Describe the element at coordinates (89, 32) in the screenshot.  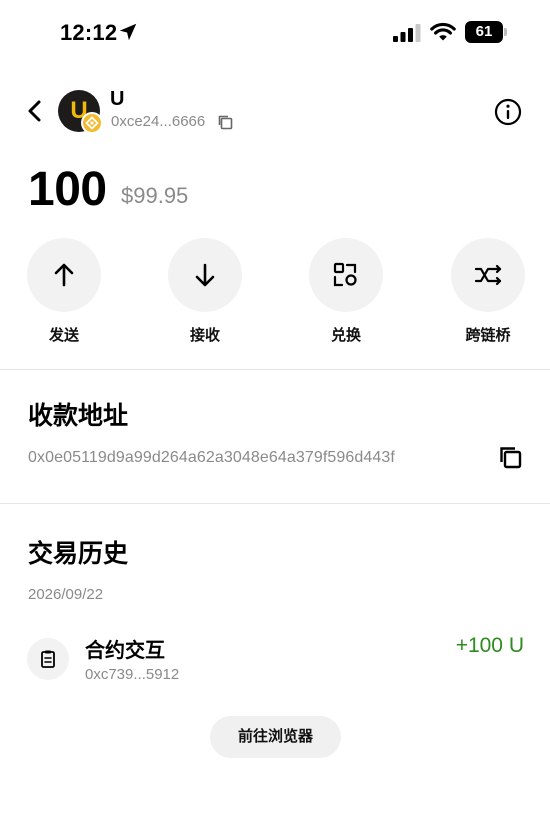
I see `status-time: 12:12` at that location.